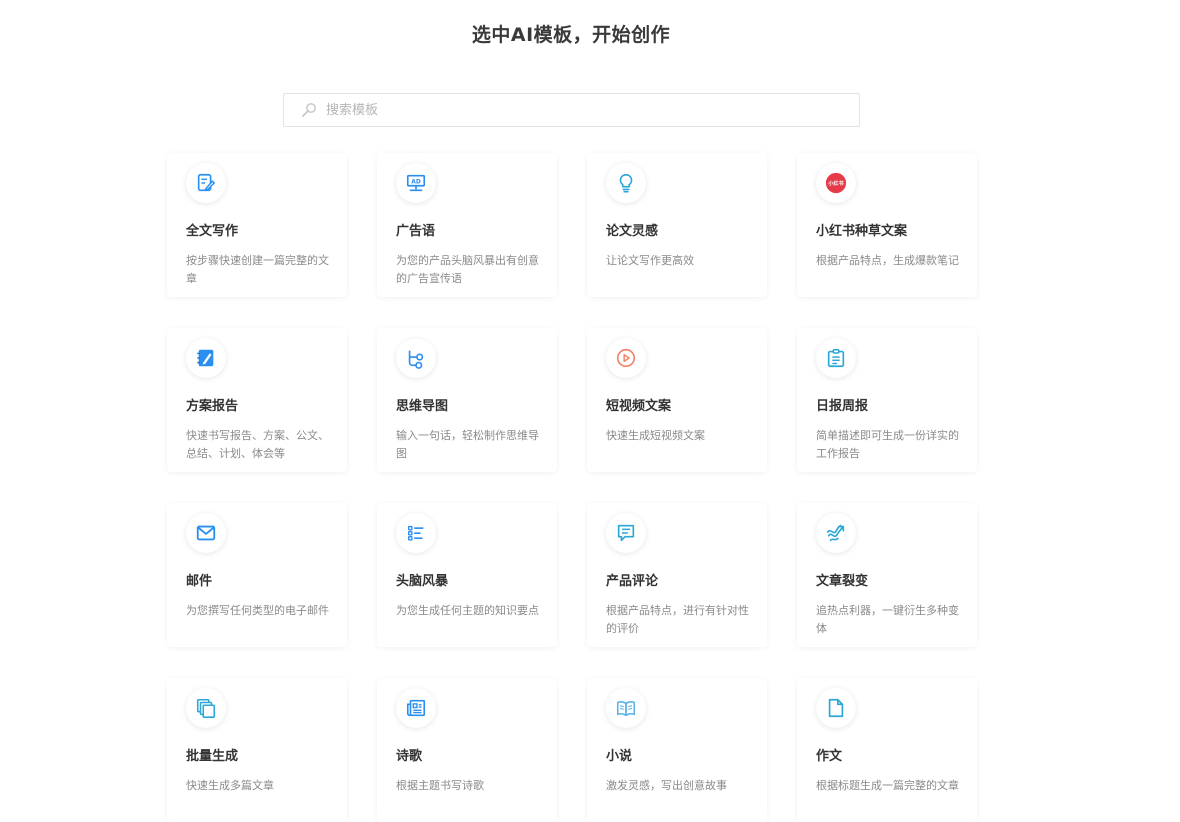 The image size is (1180, 822). I want to click on copy-stack-icon, so click(206, 708).